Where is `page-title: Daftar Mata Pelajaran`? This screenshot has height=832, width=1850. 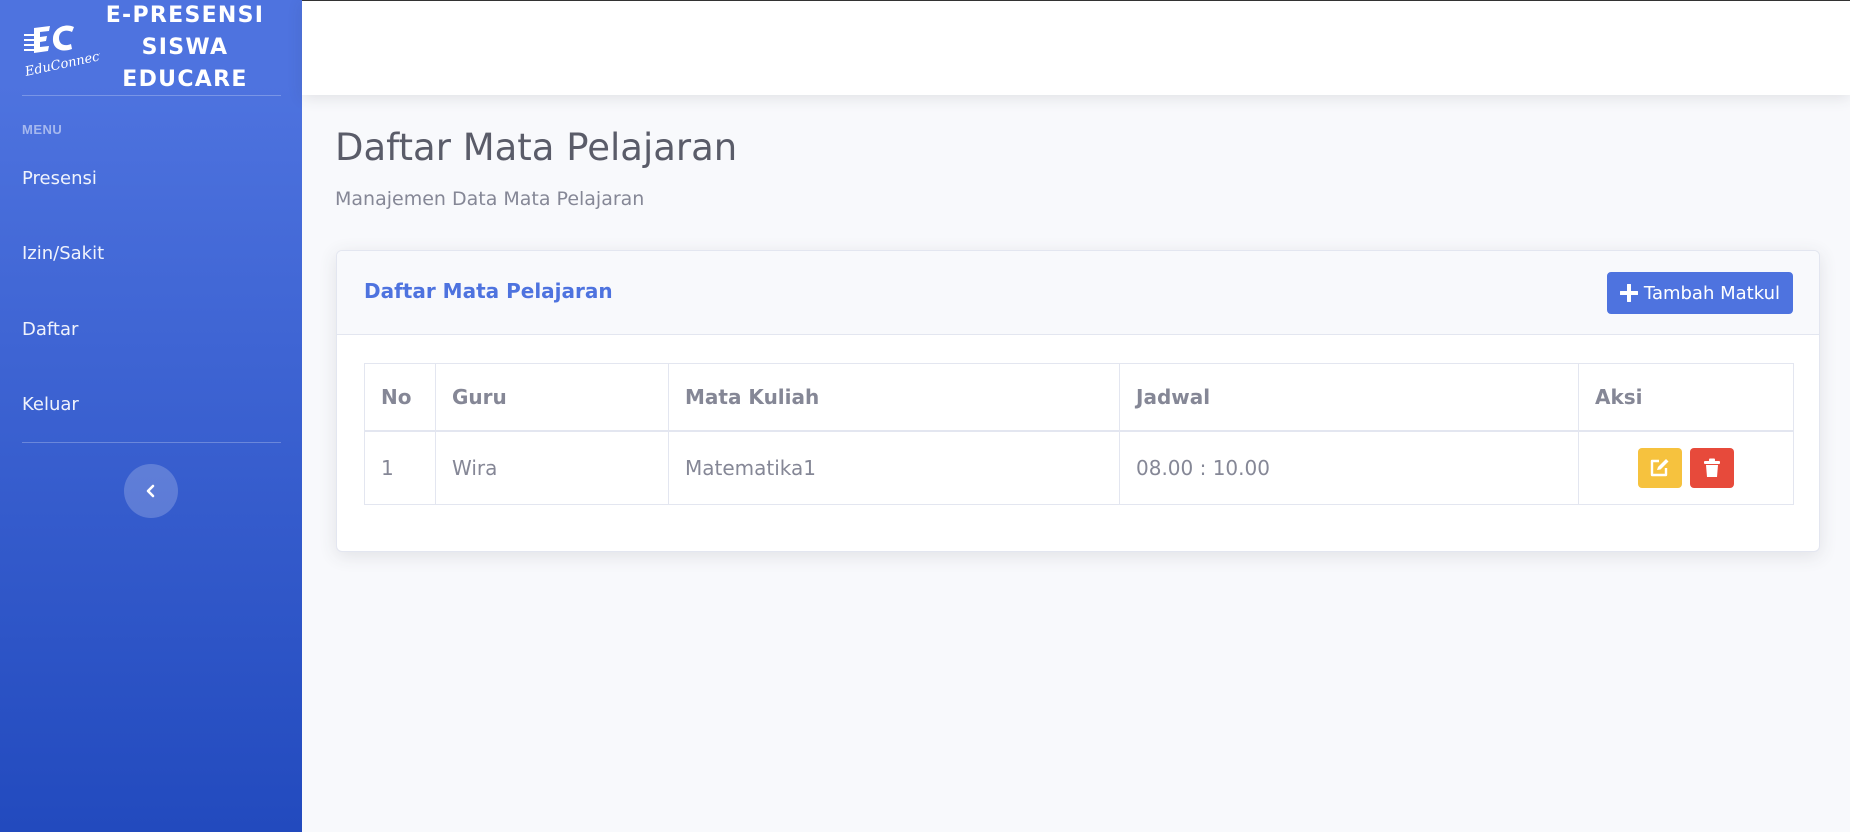 page-title: Daftar Mata Pelajaran is located at coordinates (536, 147).